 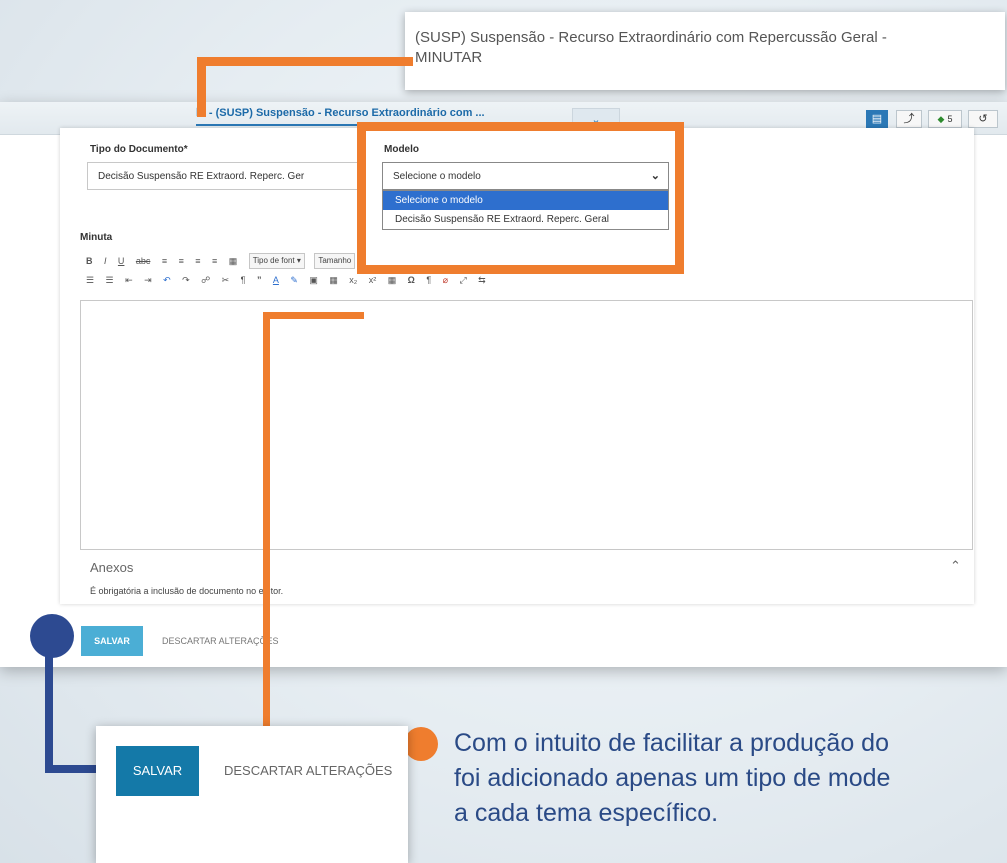 What do you see at coordinates (139, 149) in the screenshot?
I see `tipo-documento-label: Tipo do Documento*` at bounding box center [139, 149].